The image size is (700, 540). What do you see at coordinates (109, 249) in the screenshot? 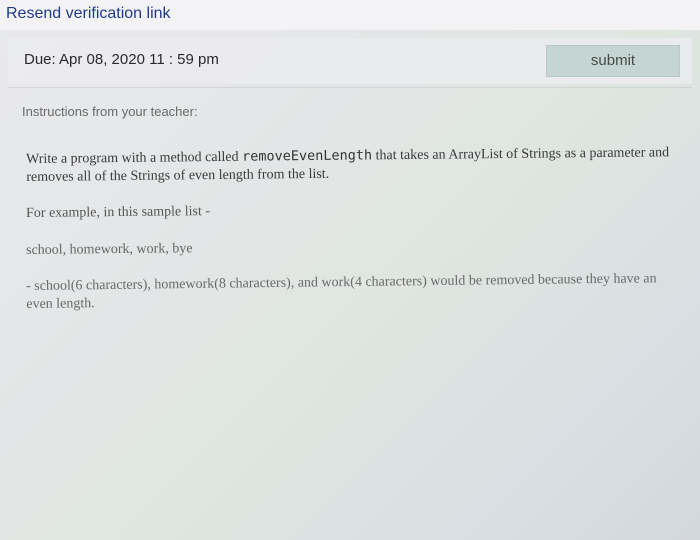
I see `sample-list: school, homework, work, bye` at bounding box center [109, 249].